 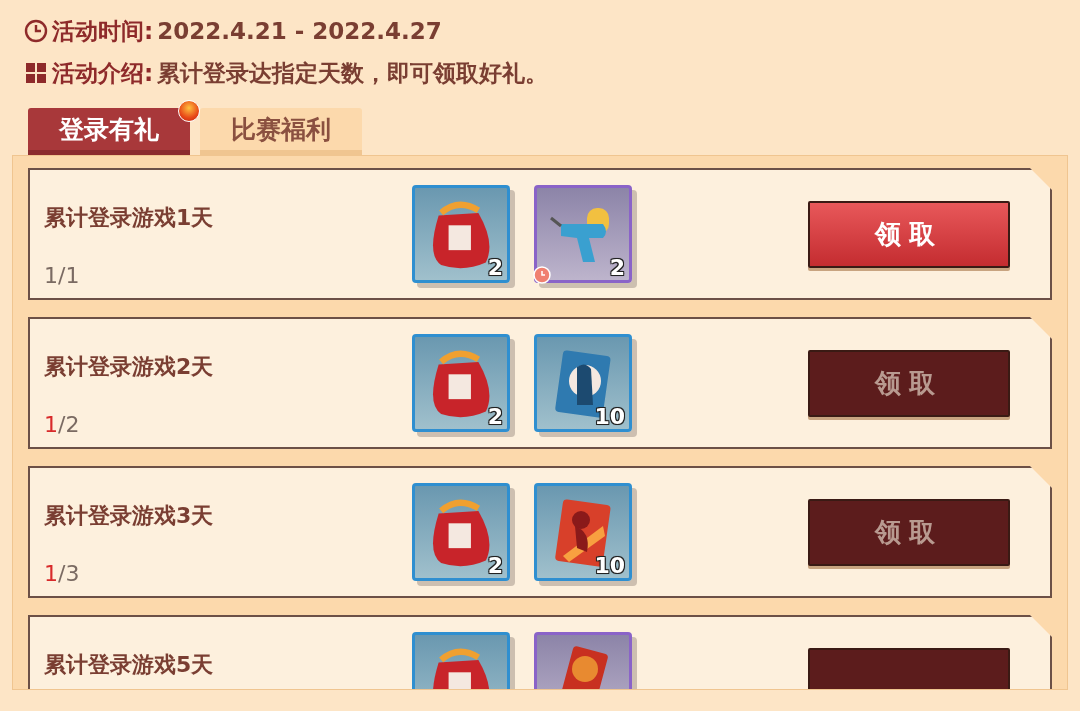 What do you see at coordinates (129, 516) in the screenshot?
I see `task-title: 累计登录游戏3天` at bounding box center [129, 516].